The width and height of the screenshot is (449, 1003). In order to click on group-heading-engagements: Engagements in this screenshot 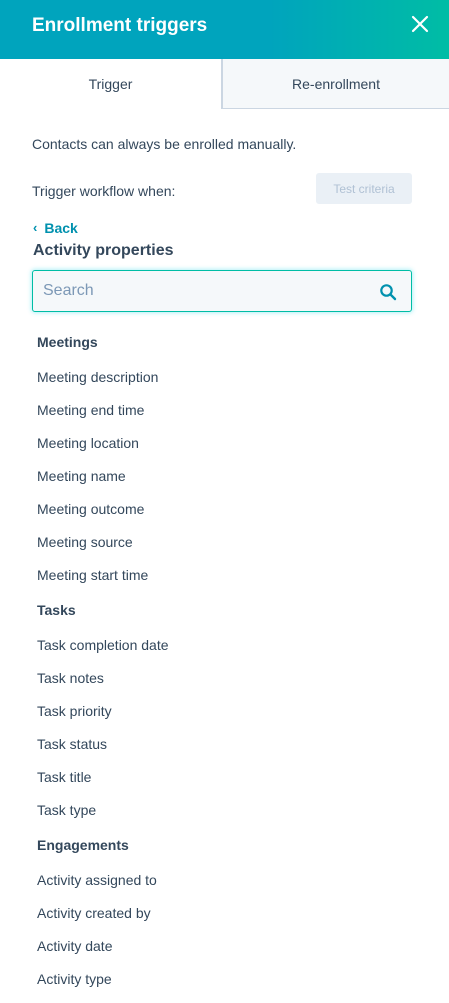, I will do `click(83, 844)`.